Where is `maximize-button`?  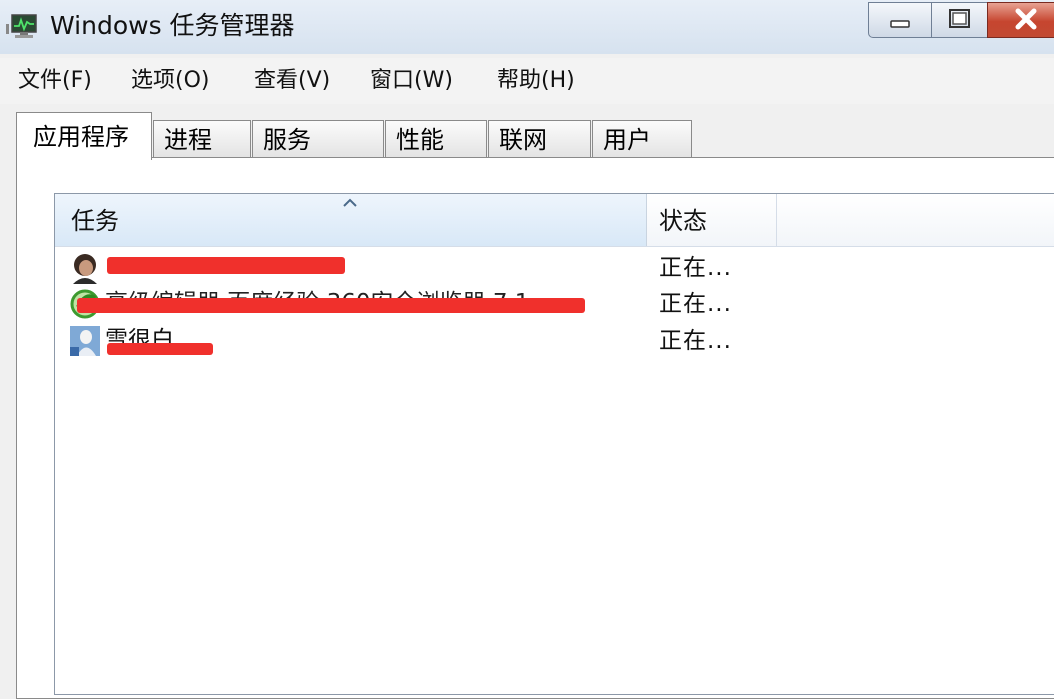 maximize-button is located at coordinates (959, 20).